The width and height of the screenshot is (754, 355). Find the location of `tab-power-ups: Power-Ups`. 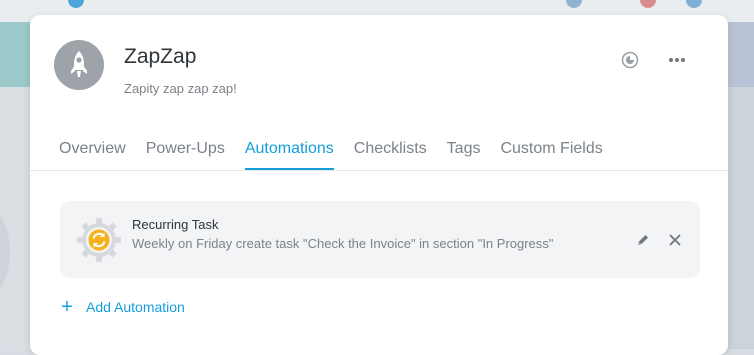

tab-power-ups: Power-Ups is located at coordinates (185, 154).